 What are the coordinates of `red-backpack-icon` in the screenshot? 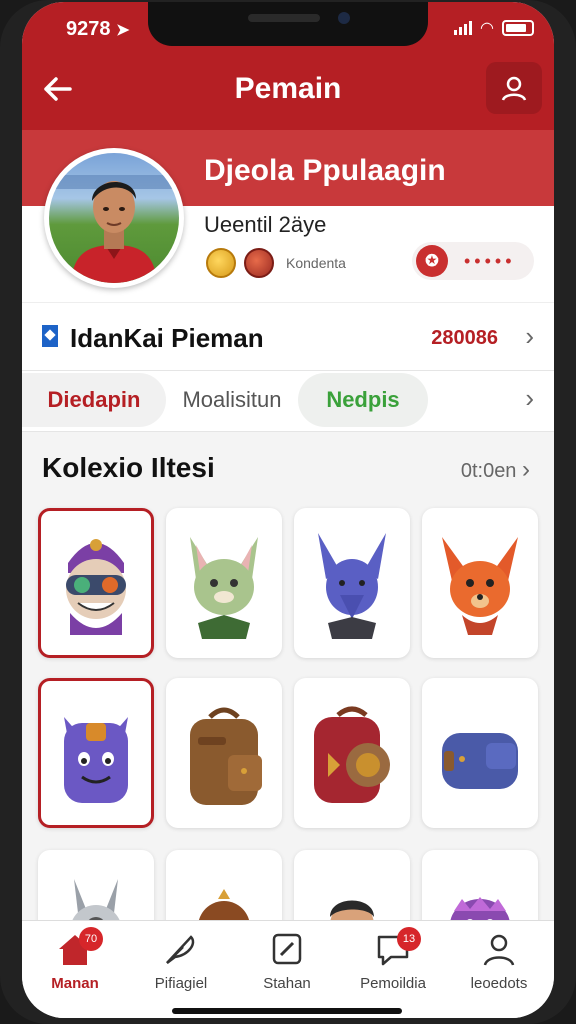 It's located at (352, 754).